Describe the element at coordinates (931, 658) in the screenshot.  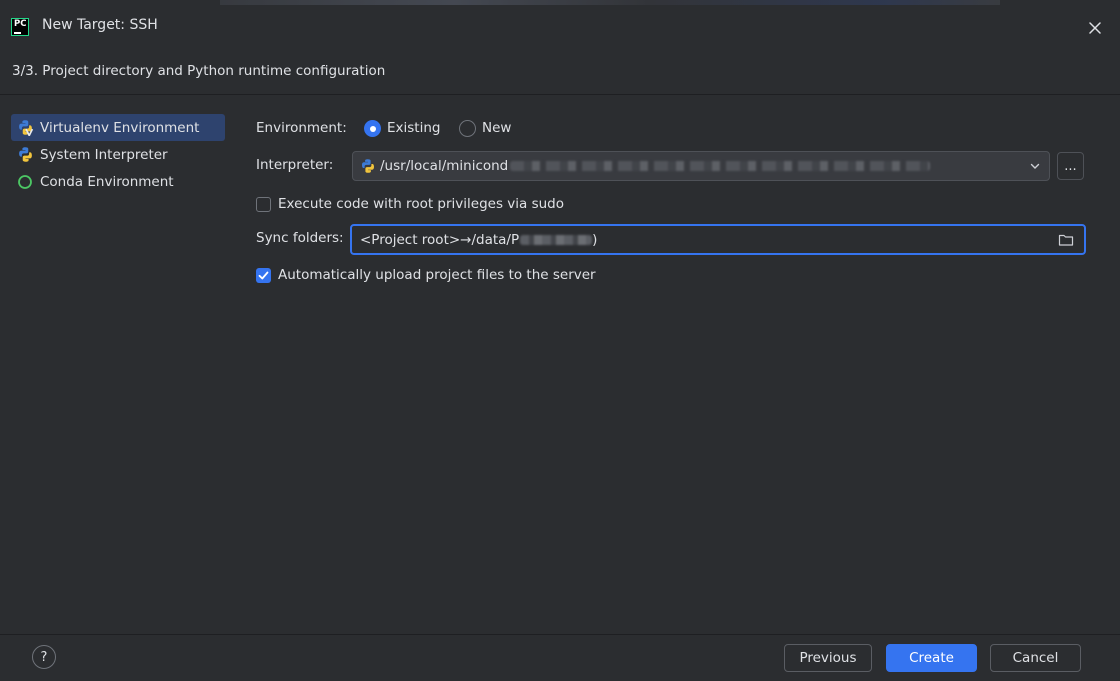
I see `create-button: Create` at that location.